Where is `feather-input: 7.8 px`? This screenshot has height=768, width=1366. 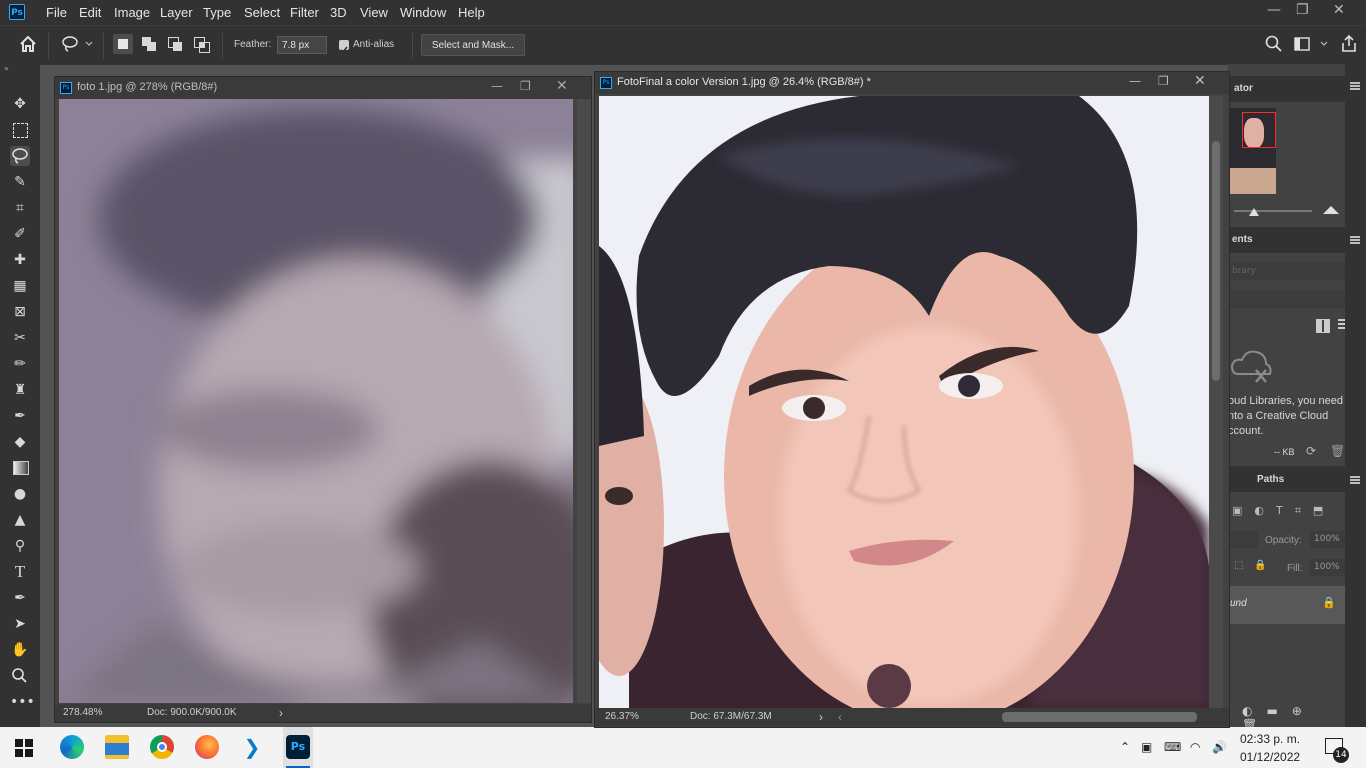 feather-input: 7.8 px is located at coordinates (302, 45).